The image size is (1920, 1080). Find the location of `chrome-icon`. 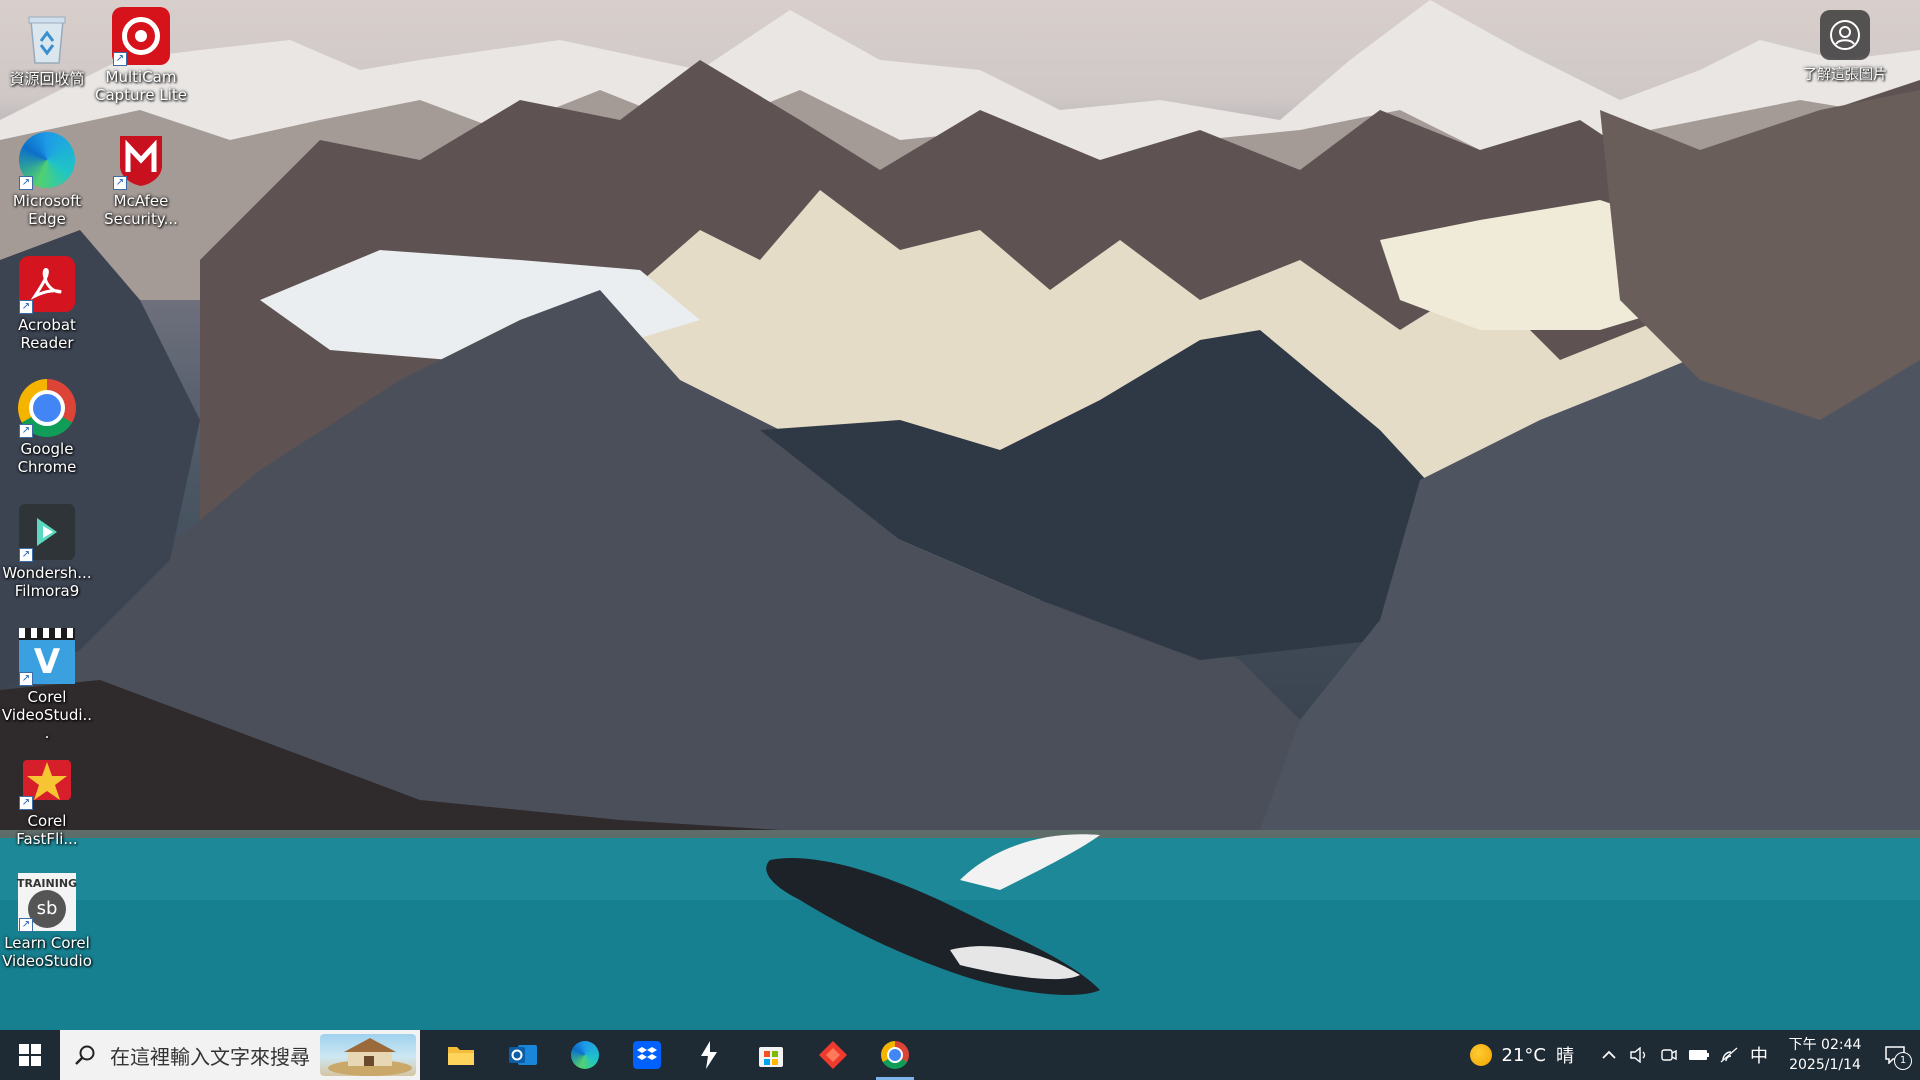

chrome-icon is located at coordinates (895, 1055).